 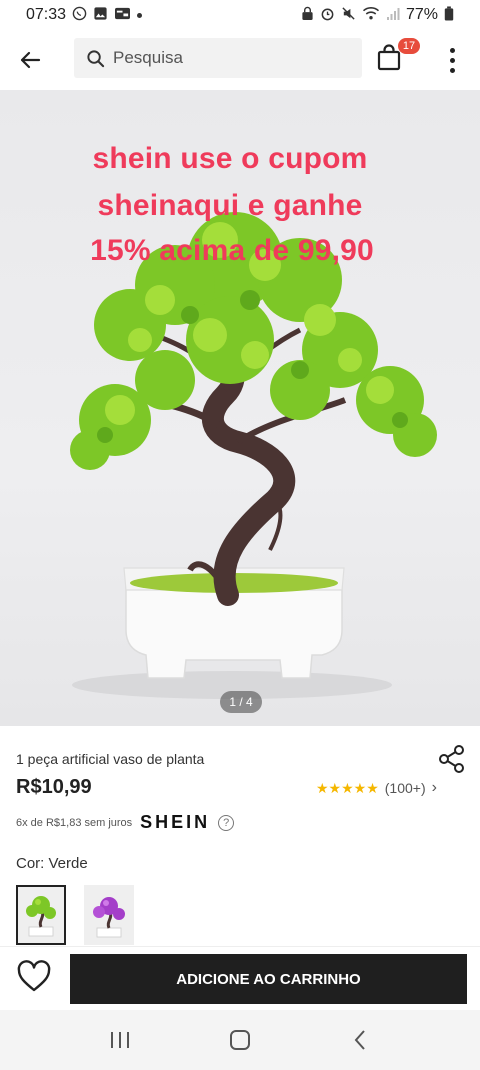 What do you see at coordinates (148, 57) in the screenshot?
I see `search-placeholder: Pesquisa` at bounding box center [148, 57].